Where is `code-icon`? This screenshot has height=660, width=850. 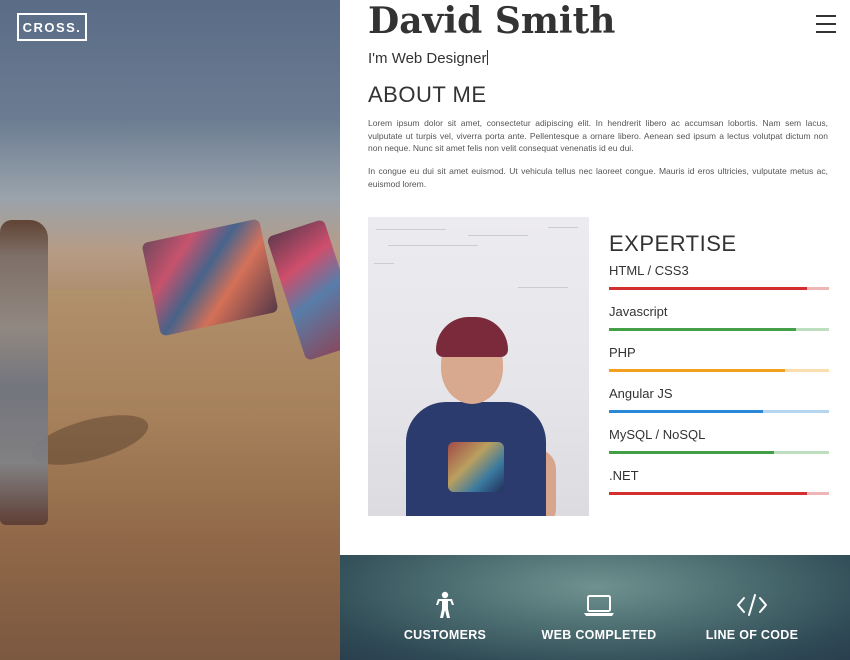
code-icon is located at coordinates (752, 605).